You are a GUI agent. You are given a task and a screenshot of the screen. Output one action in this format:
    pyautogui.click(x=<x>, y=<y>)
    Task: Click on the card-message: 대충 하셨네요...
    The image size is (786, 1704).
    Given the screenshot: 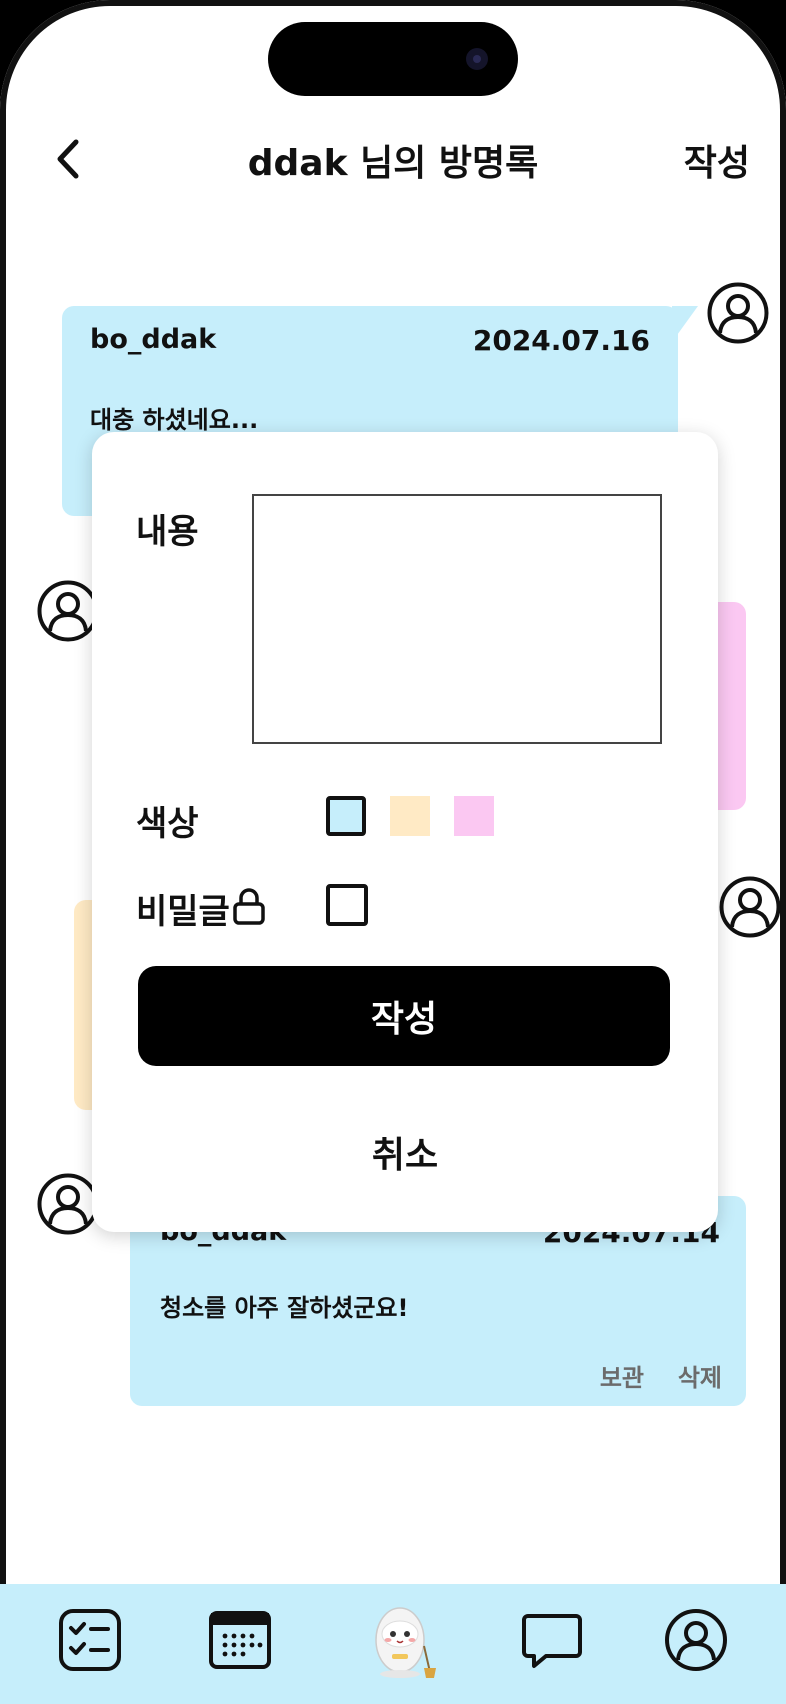 What is the action you would take?
    pyautogui.click(x=174, y=420)
    